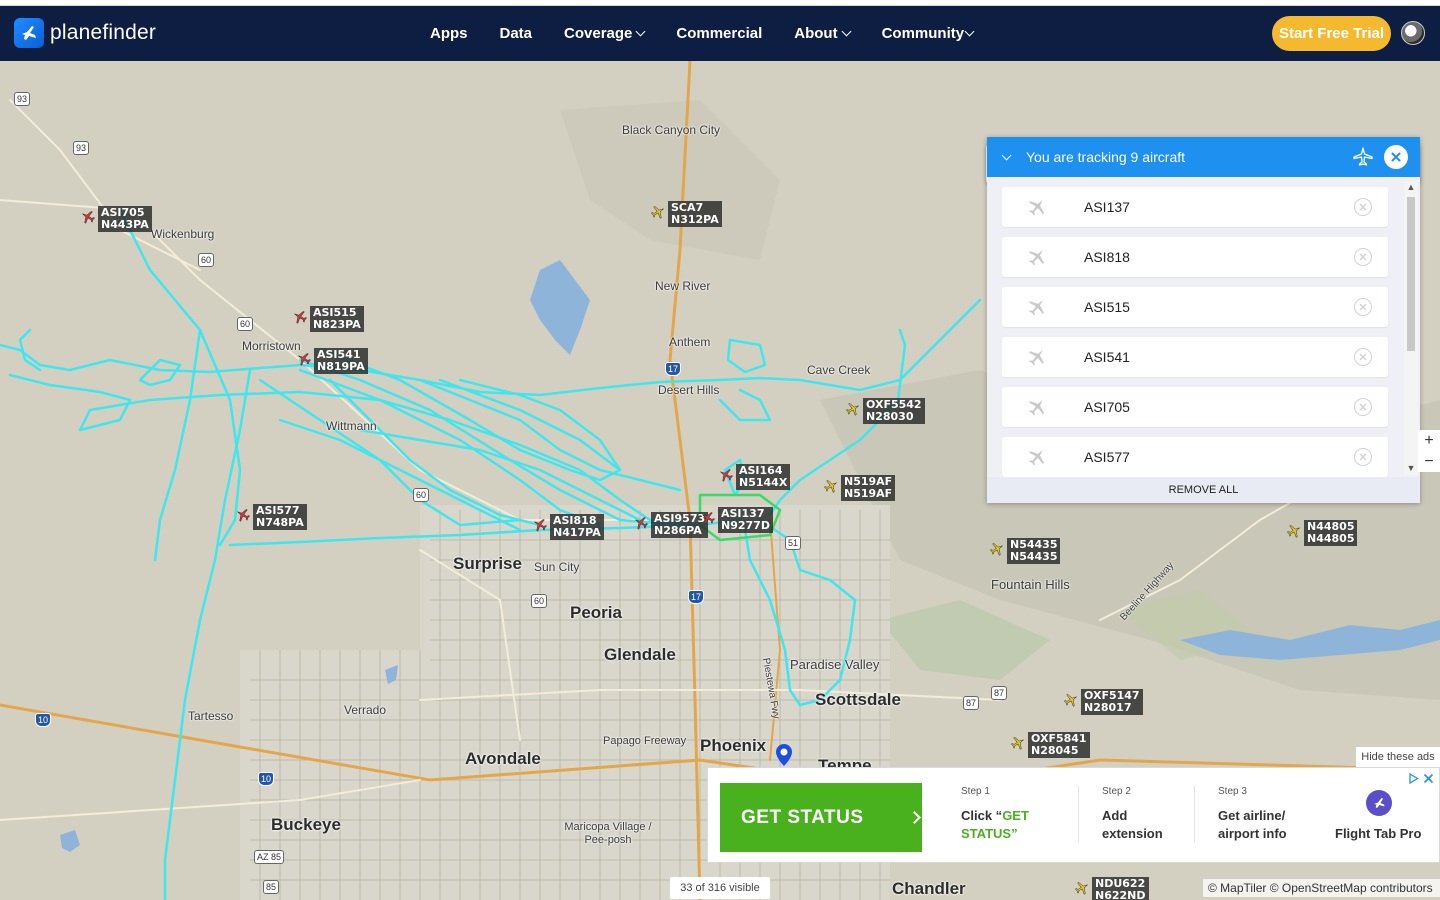 Image resolution: width=1440 pixels, height=900 pixels. I want to click on tracked-aircraft-callsign: ASI137, so click(1107, 207).